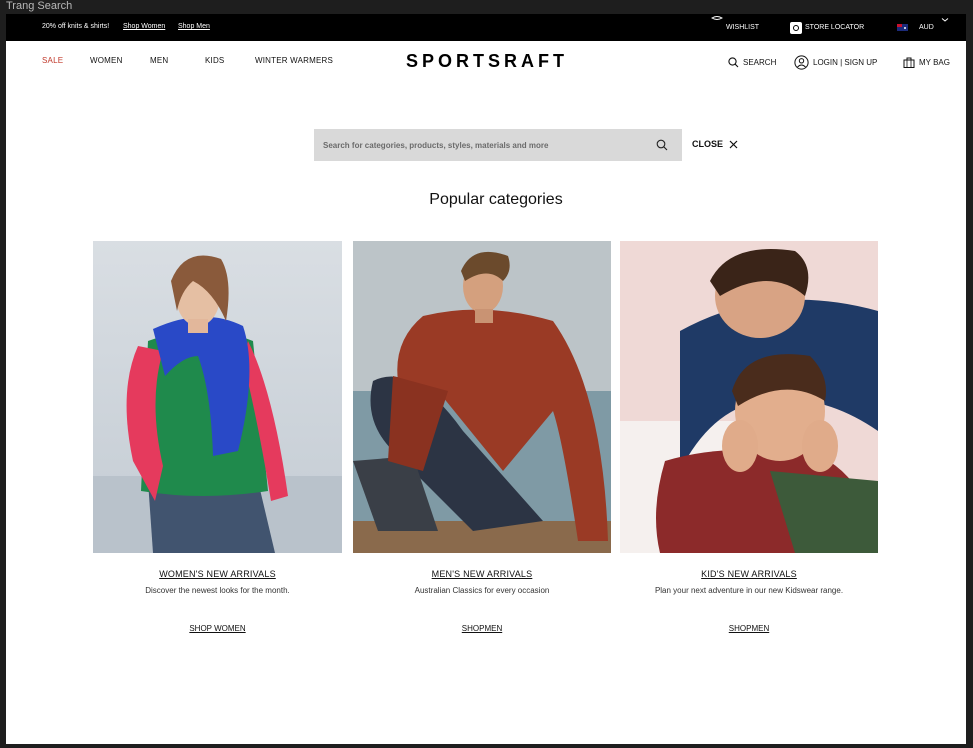 The image size is (973, 748). What do you see at coordinates (662, 145) in the screenshot?
I see `search-submit-icon` at bounding box center [662, 145].